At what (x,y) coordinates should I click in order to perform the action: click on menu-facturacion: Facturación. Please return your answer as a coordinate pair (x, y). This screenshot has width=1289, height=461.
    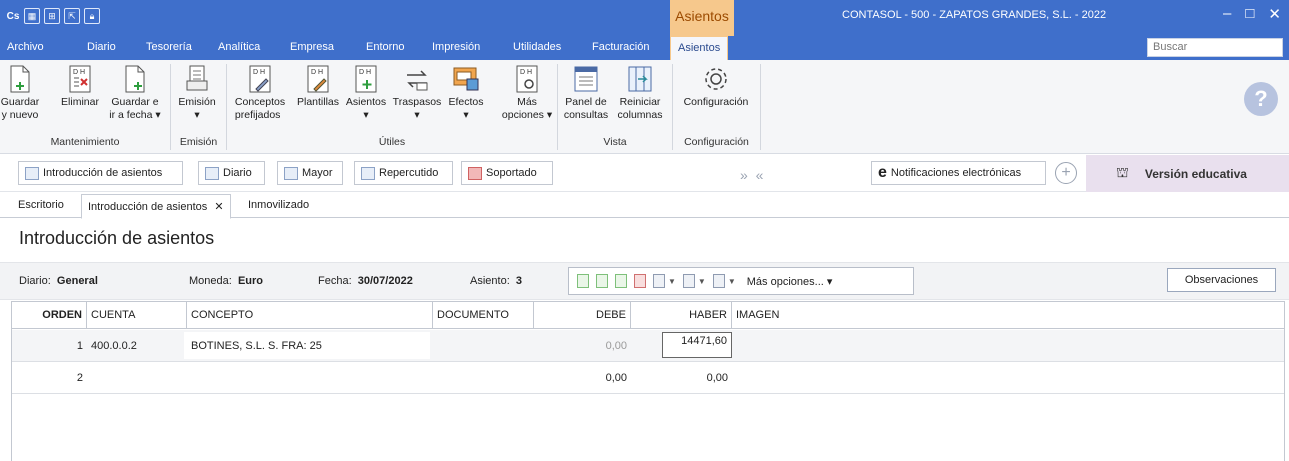
    Looking at the image, I should click on (620, 47).